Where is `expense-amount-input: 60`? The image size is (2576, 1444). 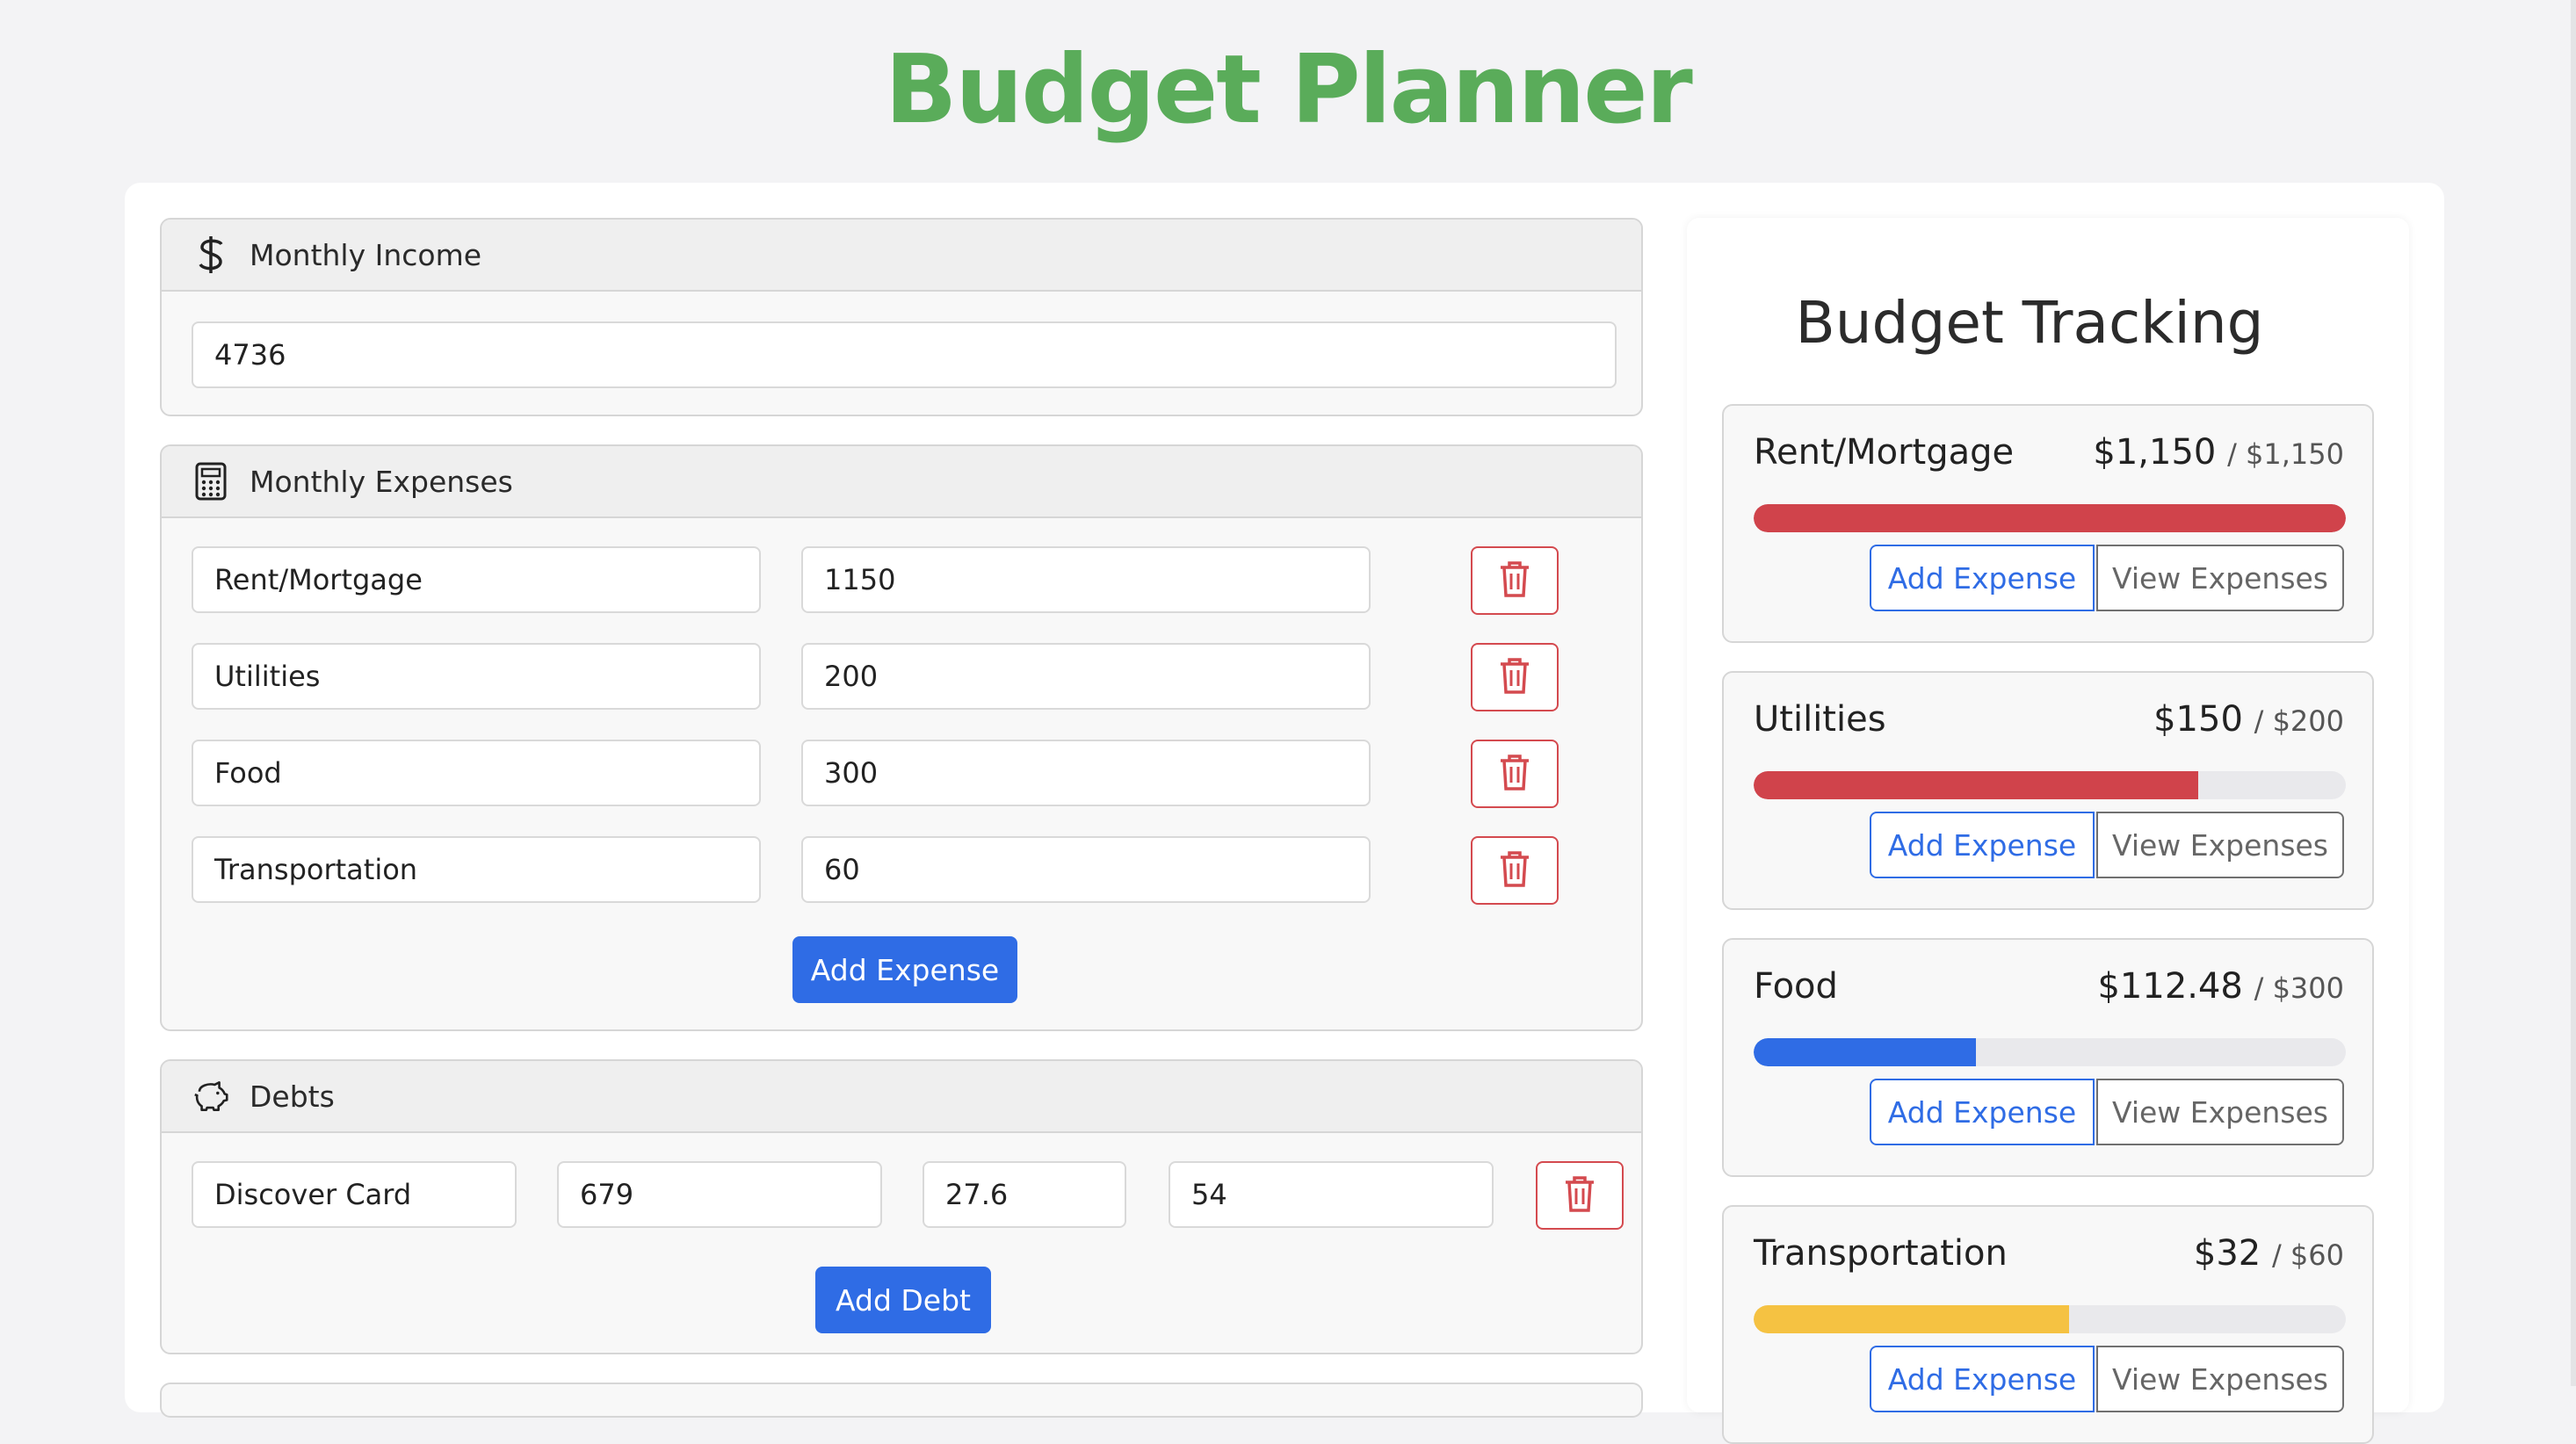 expense-amount-input: 60 is located at coordinates (1086, 869).